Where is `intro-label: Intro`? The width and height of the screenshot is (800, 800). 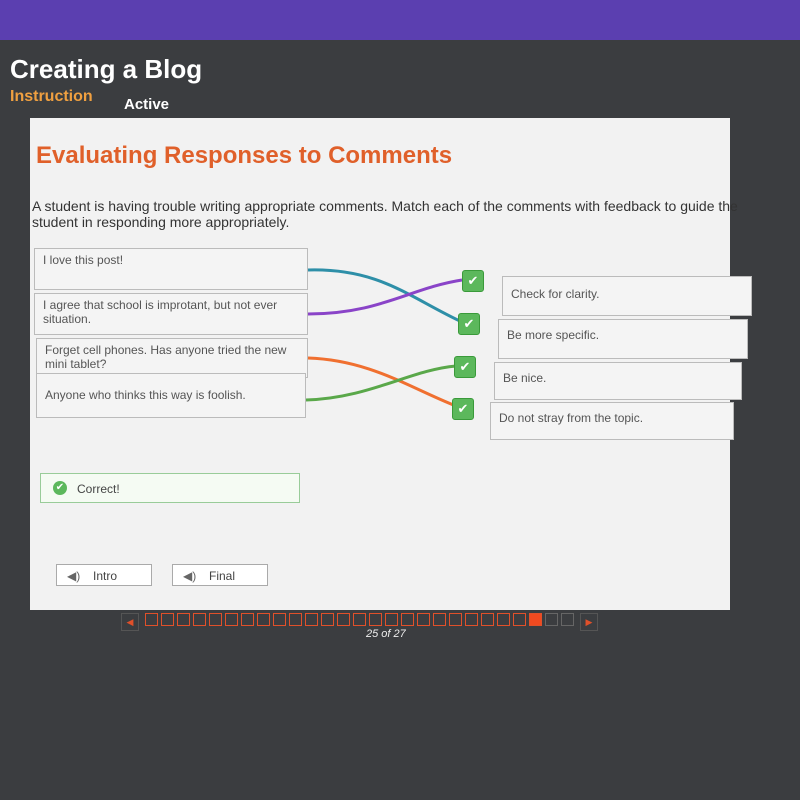 intro-label: Intro is located at coordinates (105, 576).